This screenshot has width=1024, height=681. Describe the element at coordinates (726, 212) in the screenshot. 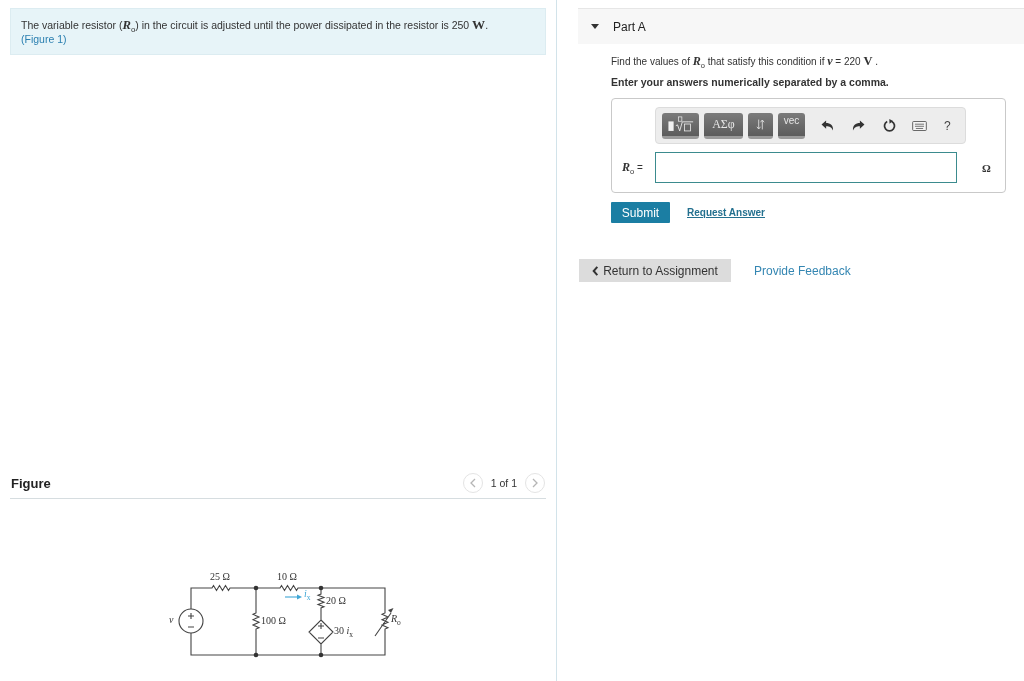

I see `request-answer-link: Request Answer` at that location.